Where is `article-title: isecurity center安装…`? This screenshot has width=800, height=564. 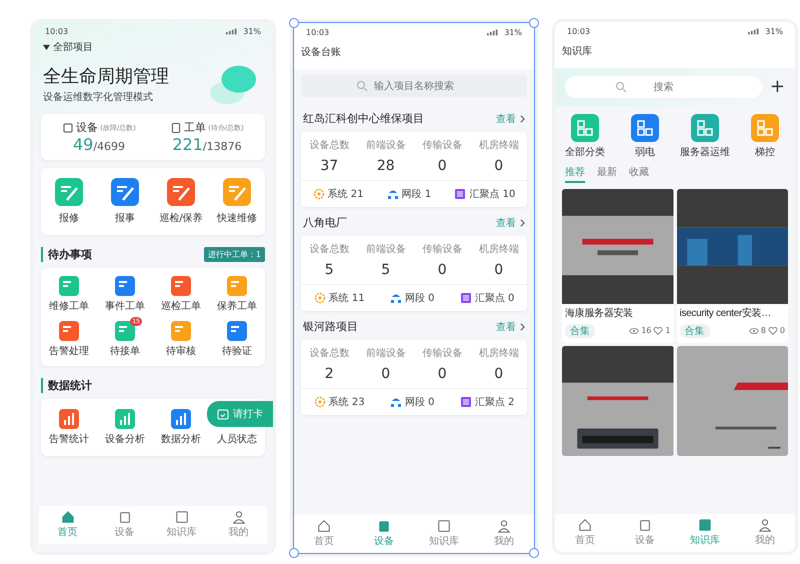
article-title: isecurity center安装… is located at coordinates (726, 314).